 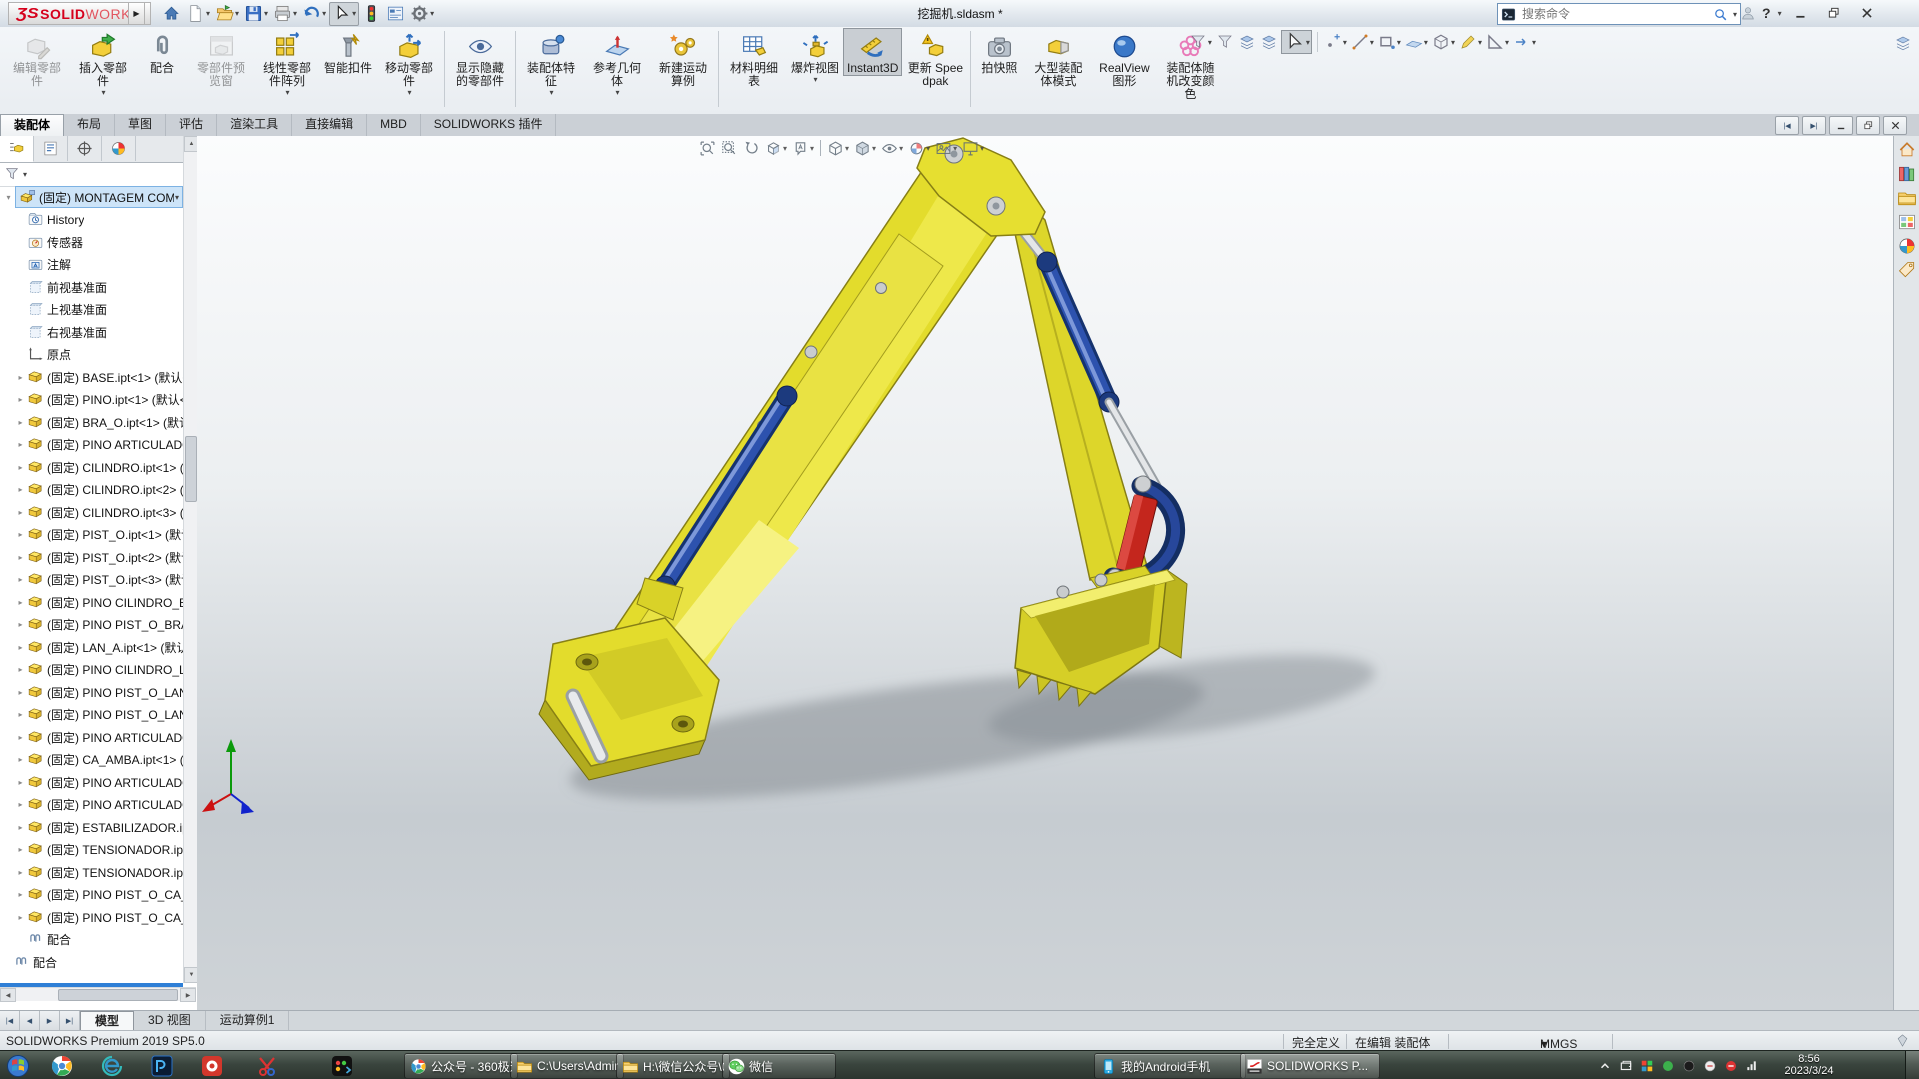 I want to click on sn-pencil-button: ▾, so click(x=1470, y=42).